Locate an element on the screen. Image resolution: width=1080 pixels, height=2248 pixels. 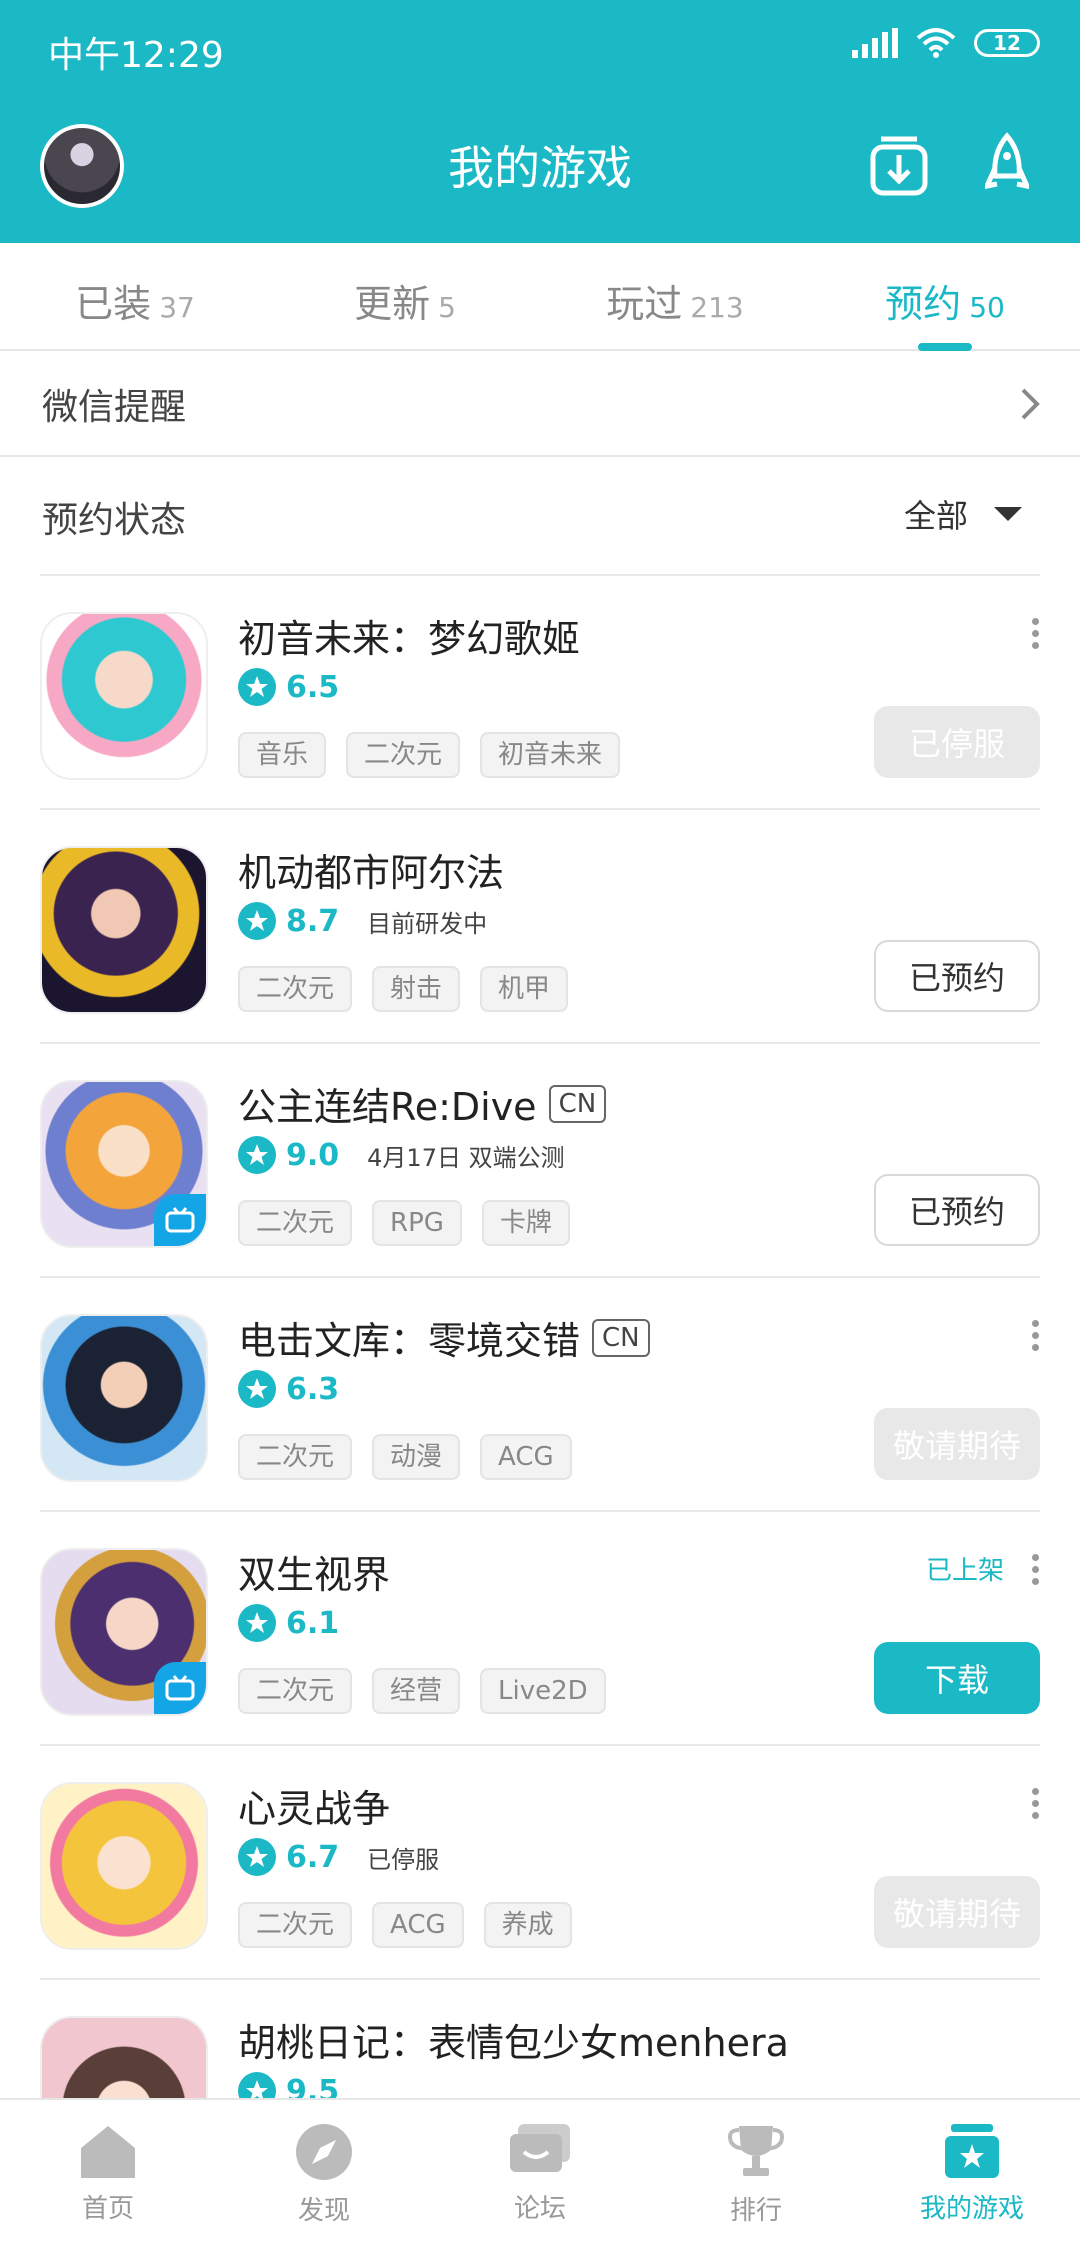
tab-played: 玩过 213 is located at coordinates (675, 296).